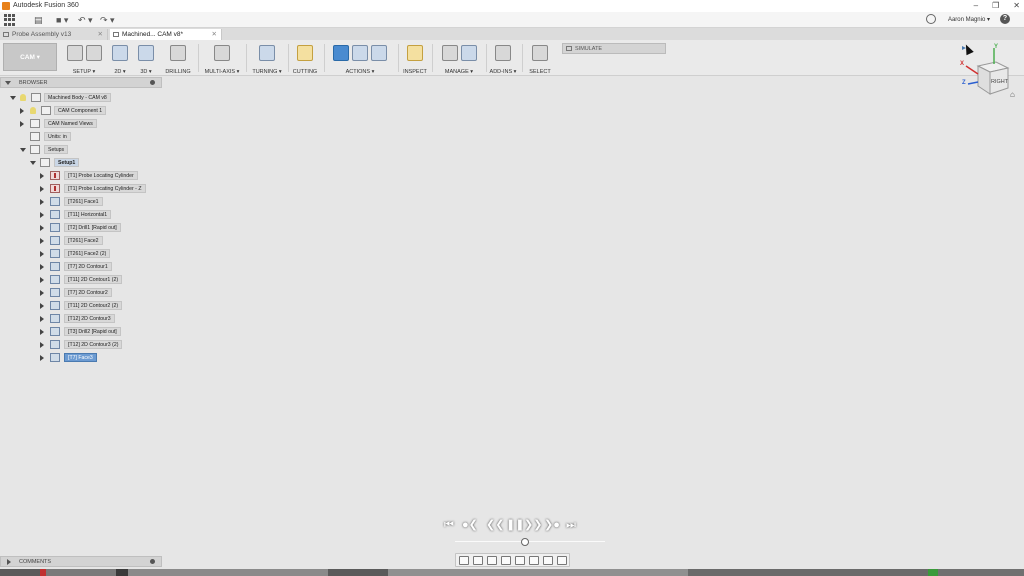 The image size is (1024, 576). What do you see at coordinates (178, 59) in the screenshot?
I see `drilling-group: DRILLING` at bounding box center [178, 59].